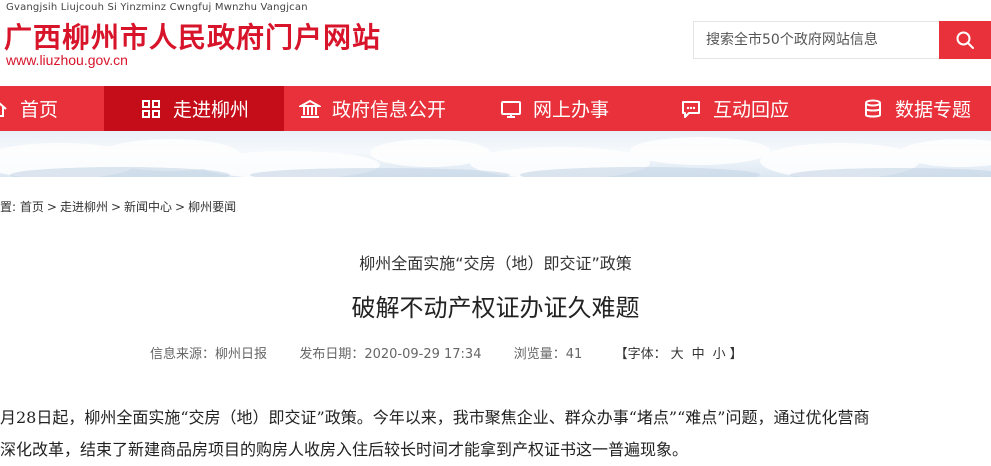  I want to click on font-size-medium: 中, so click(698, 354).